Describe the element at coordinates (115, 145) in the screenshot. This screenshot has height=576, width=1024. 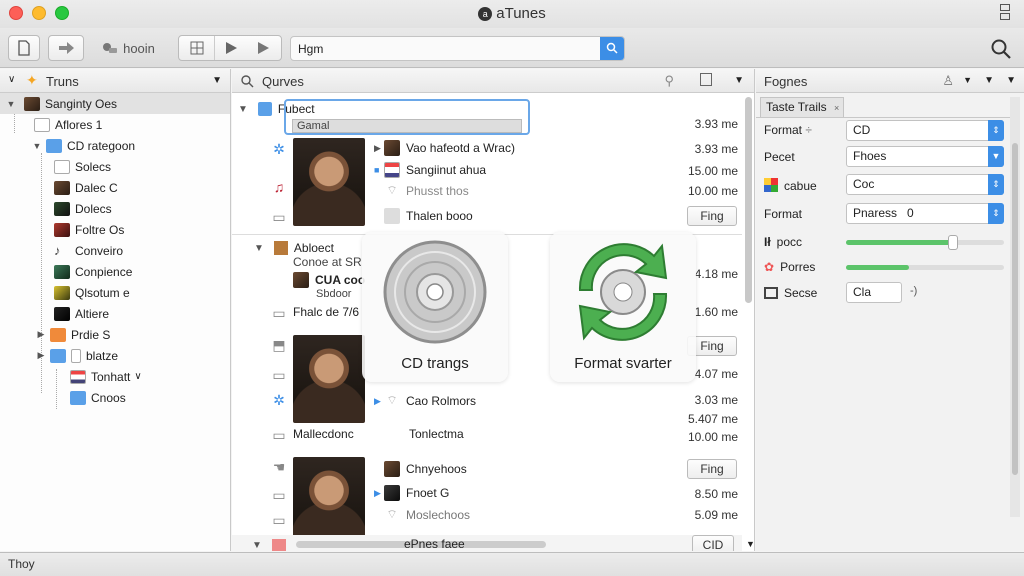
I see `tree-item-cd-rategoon: ▼ CD rategoon` at that location.